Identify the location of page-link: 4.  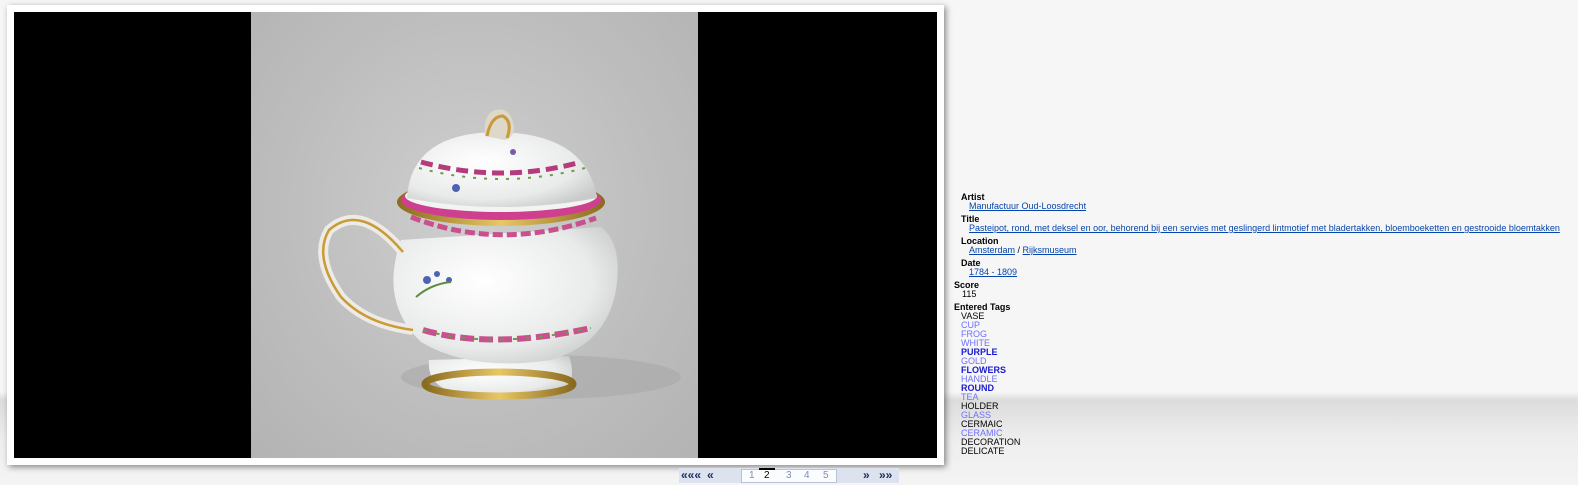
(807, 476).